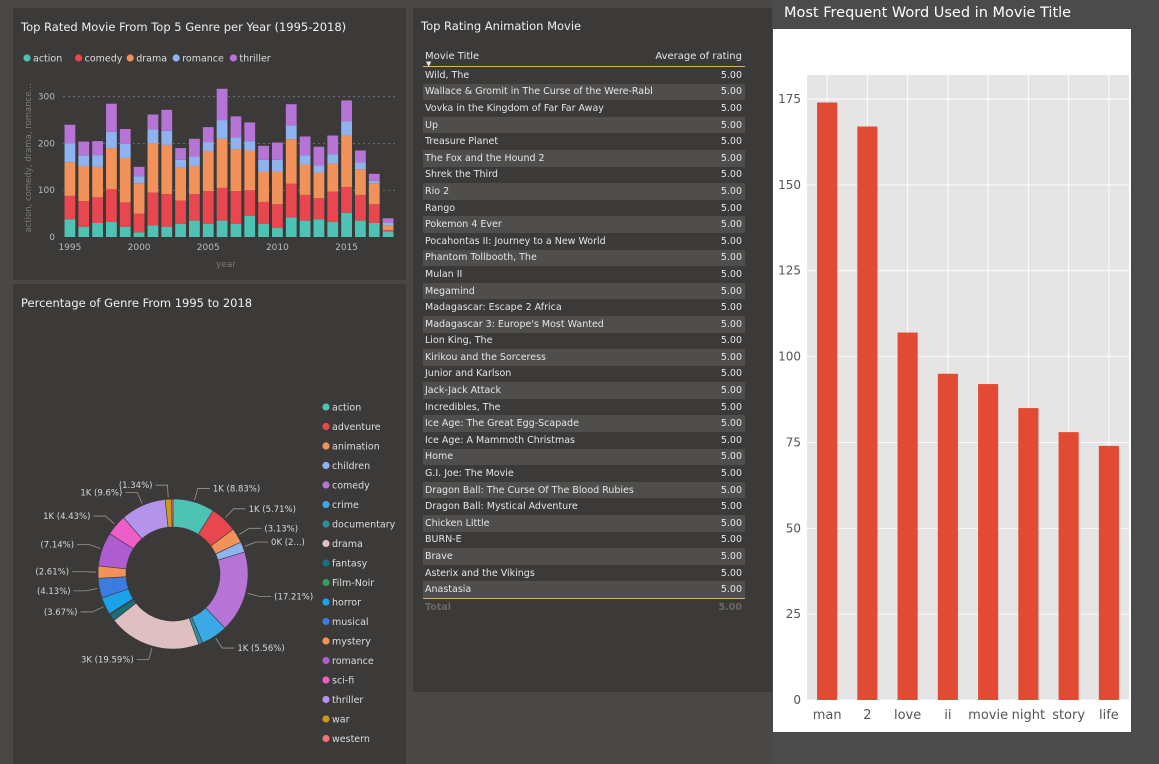  What do you see at coordinates (374, 182) in the screenshot?
I see `bar-romance-2017` at bounding box center [374, 182].